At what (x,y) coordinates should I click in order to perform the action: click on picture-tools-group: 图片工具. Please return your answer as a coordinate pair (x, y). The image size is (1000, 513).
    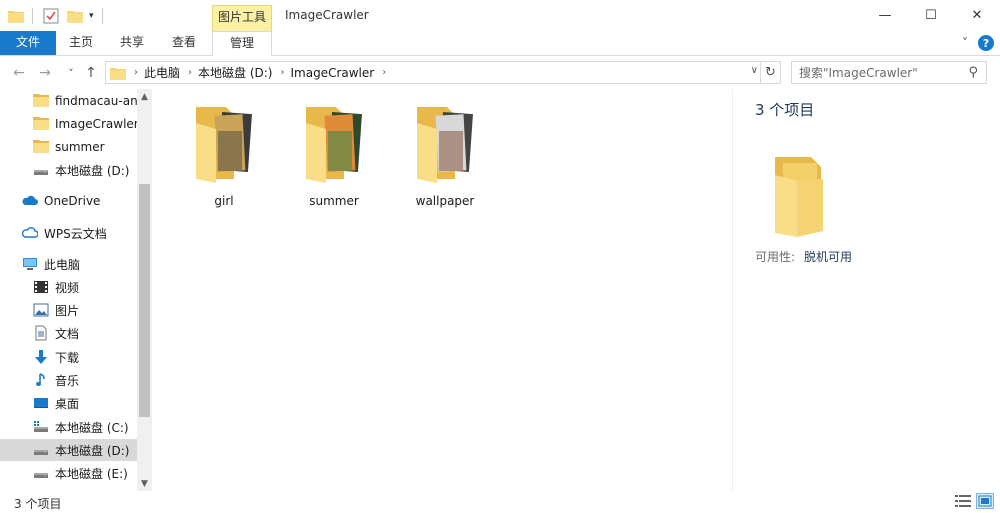
    Looking at the image, I should click on (242, 18).